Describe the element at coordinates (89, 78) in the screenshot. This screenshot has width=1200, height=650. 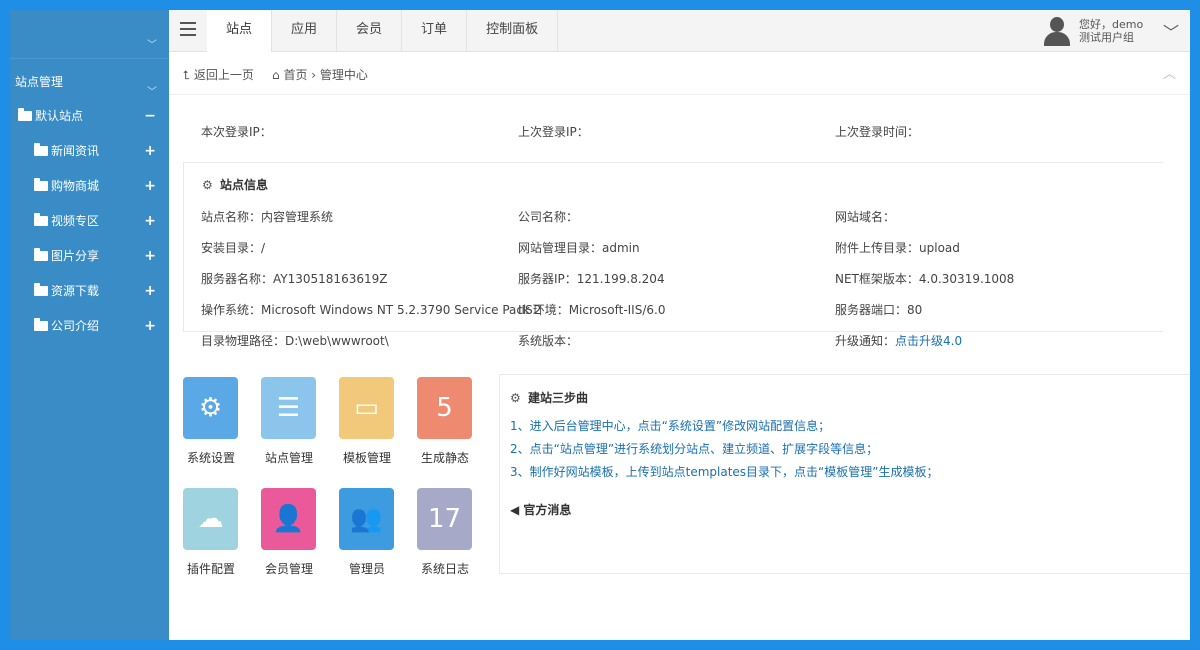
I see `sidebar-section-title: 站点管理 ﹀` at that location.